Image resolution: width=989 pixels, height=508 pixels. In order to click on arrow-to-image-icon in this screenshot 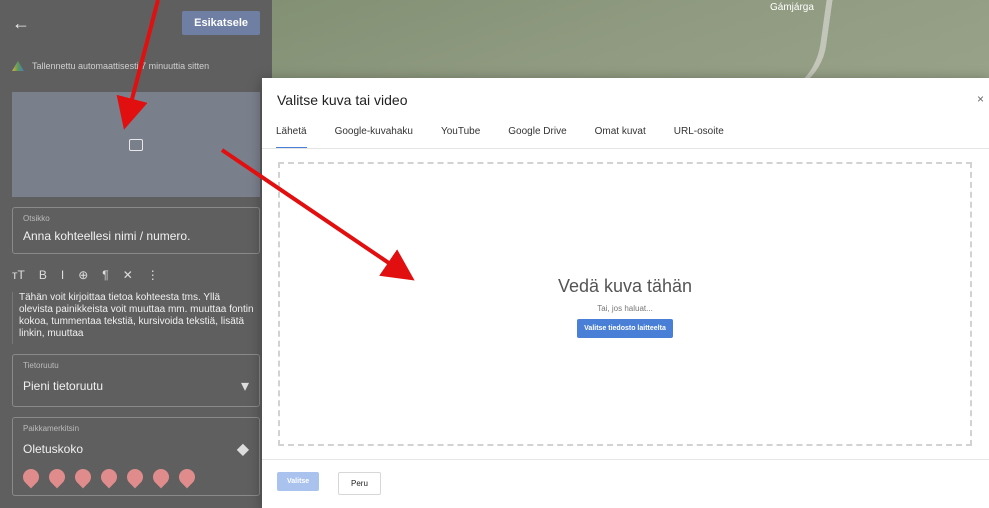, I will do `click(138, 65)`.